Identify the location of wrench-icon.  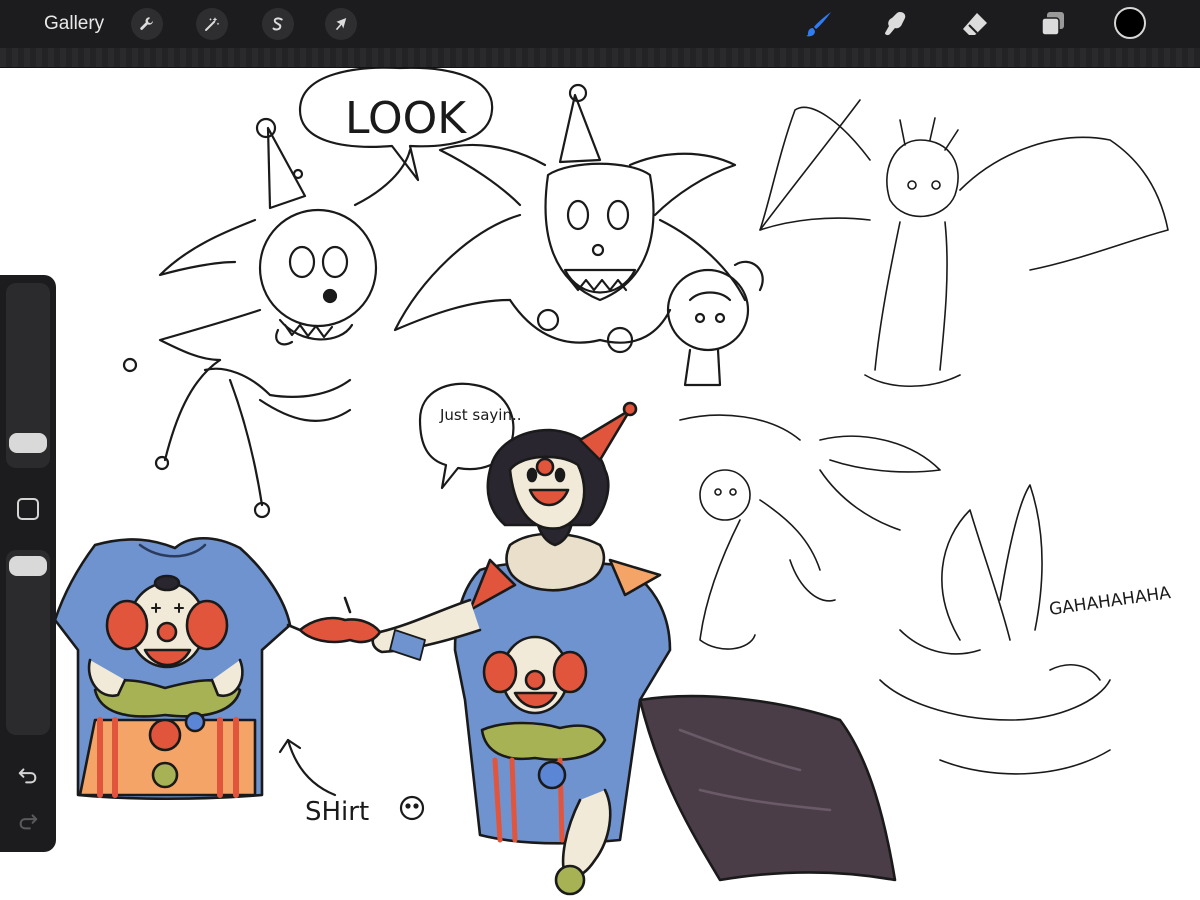
(146, 23).